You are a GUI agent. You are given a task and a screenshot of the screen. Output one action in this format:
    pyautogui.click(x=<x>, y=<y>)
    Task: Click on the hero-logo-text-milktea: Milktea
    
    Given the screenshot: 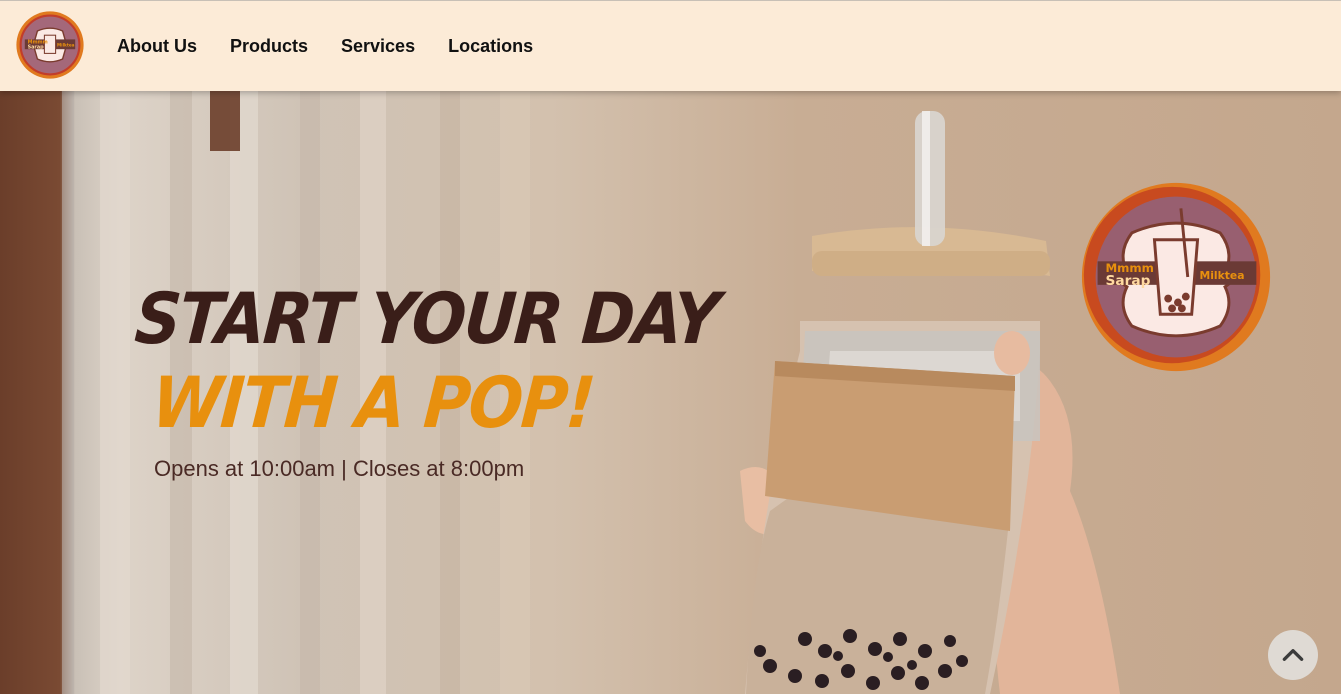 What is the action you would take?
    pyautogui.click(x=1222, y=275)
    